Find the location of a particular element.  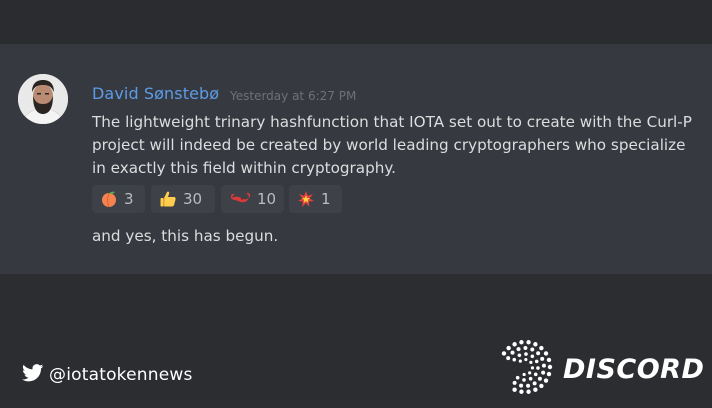

peach-icon is located at coordinates (109, 199).